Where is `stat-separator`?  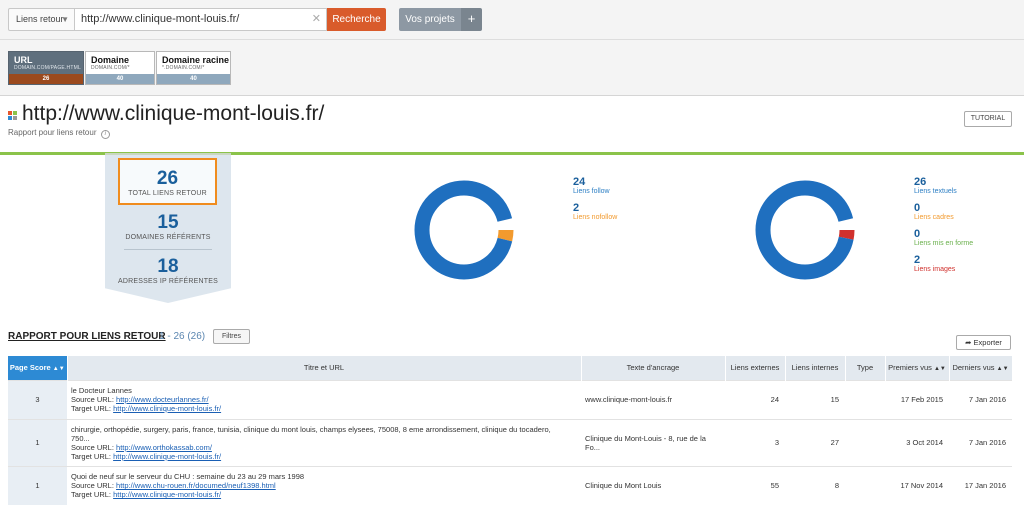 stat-separator is located at coordinates (168, 249).